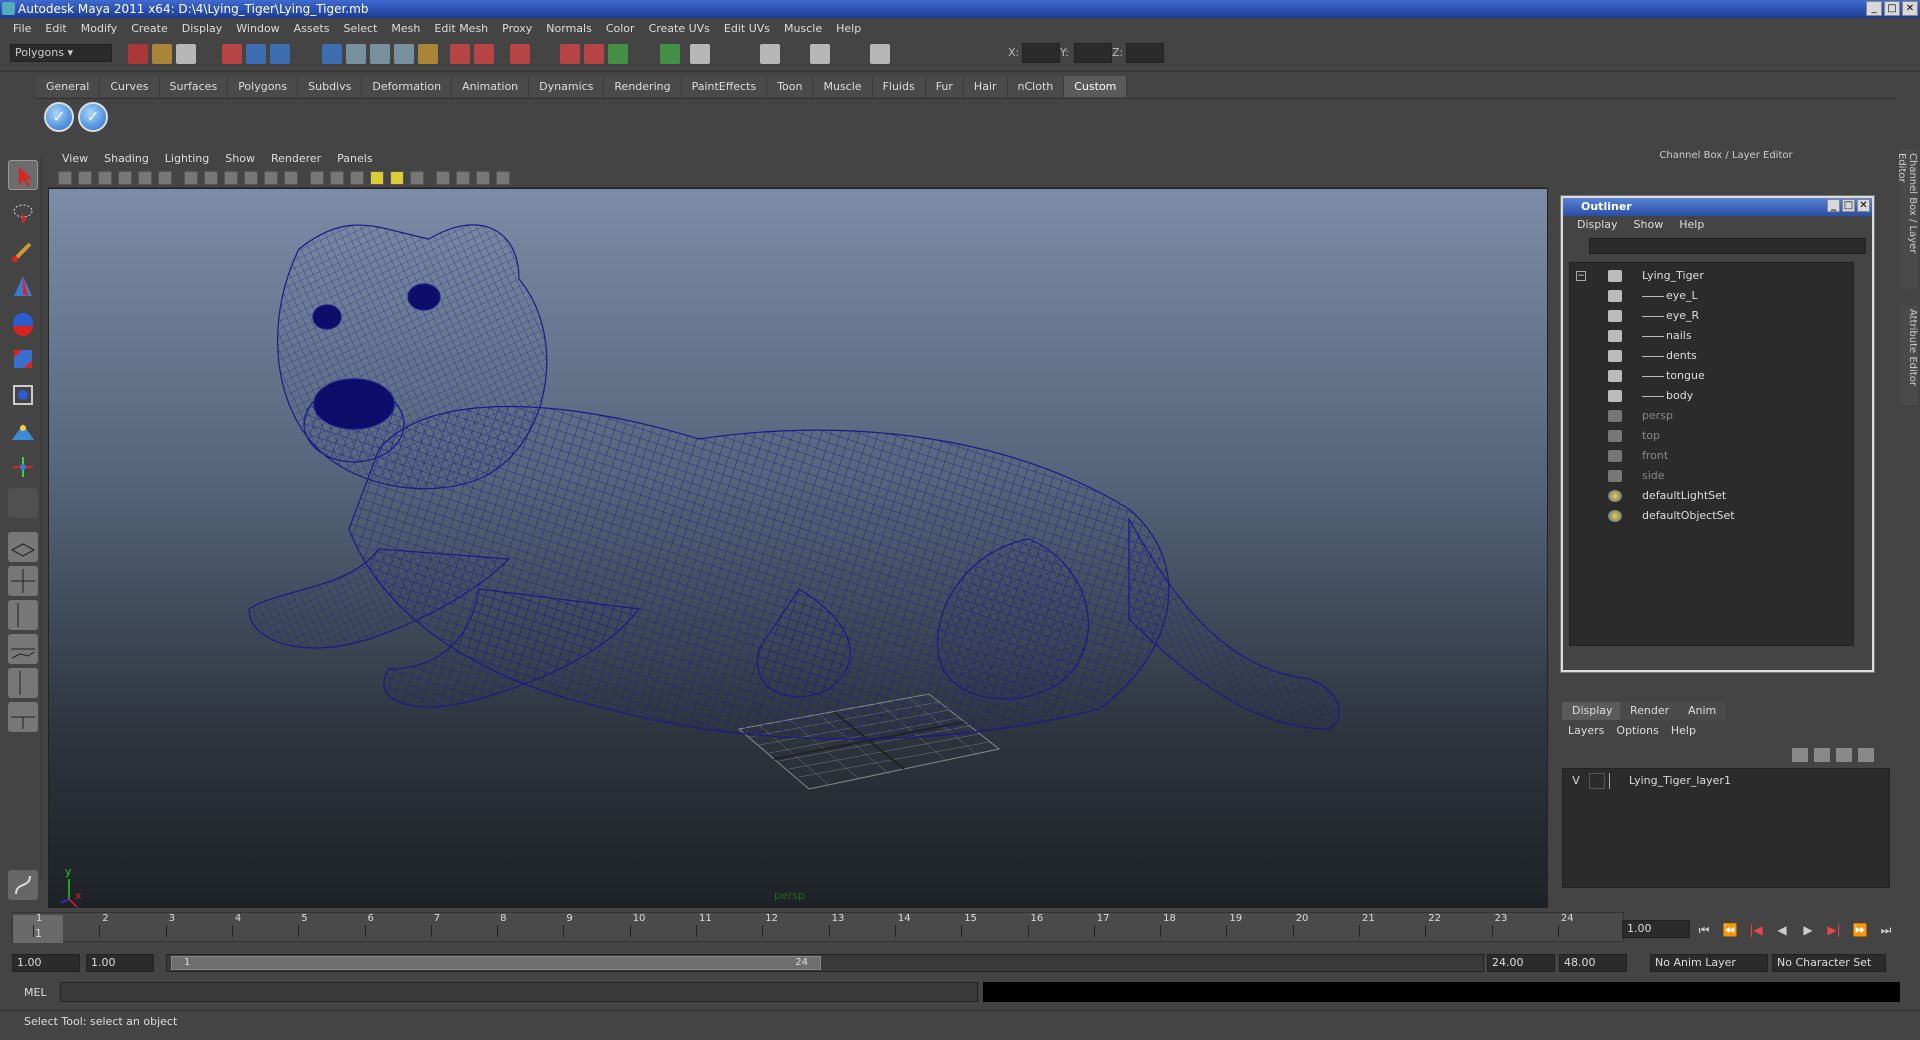 The height and width of the screenshot is (1040, 1920). I want to click on isolate-select-icon, so click(443, 178).